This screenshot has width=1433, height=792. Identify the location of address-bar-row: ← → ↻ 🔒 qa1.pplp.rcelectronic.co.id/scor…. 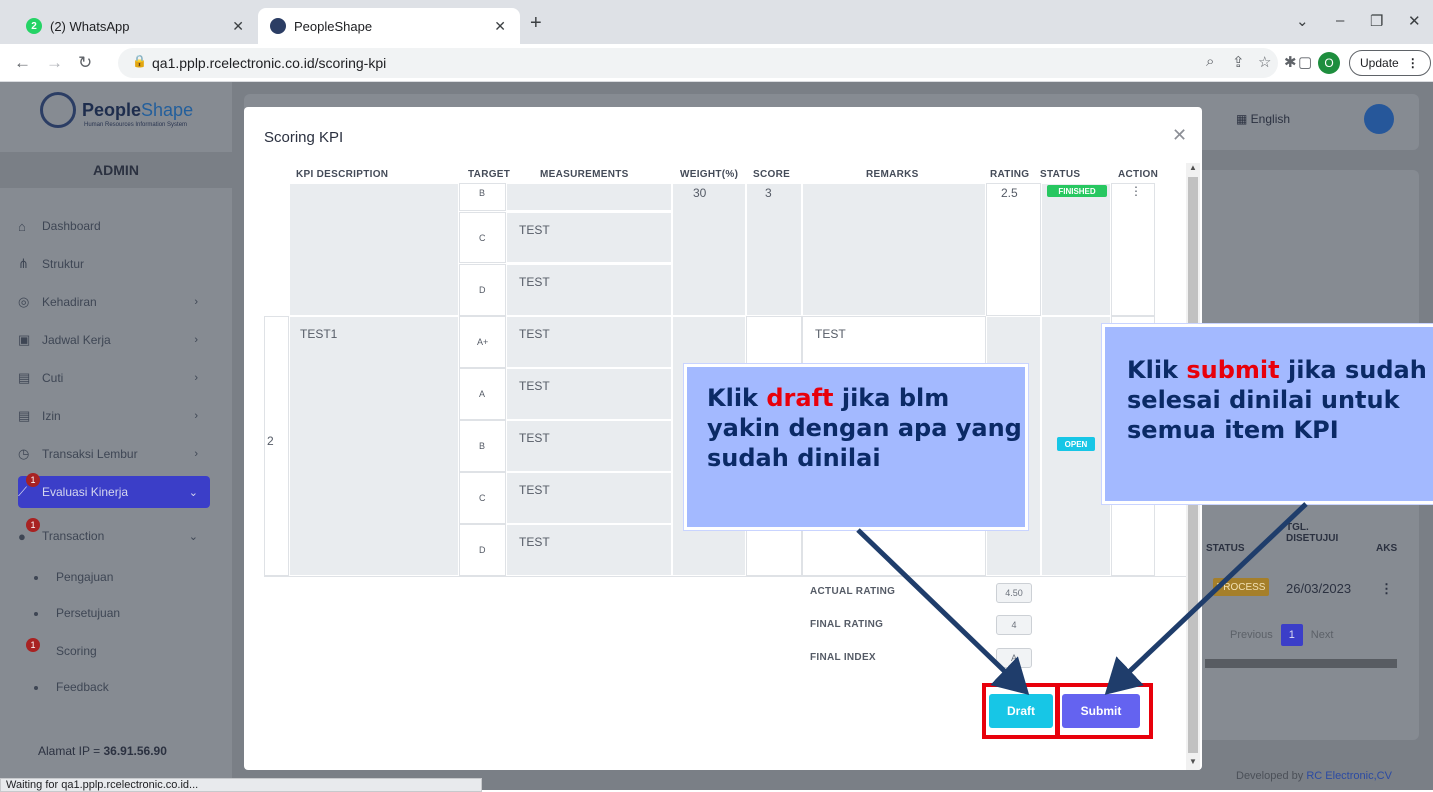
(716, 63).